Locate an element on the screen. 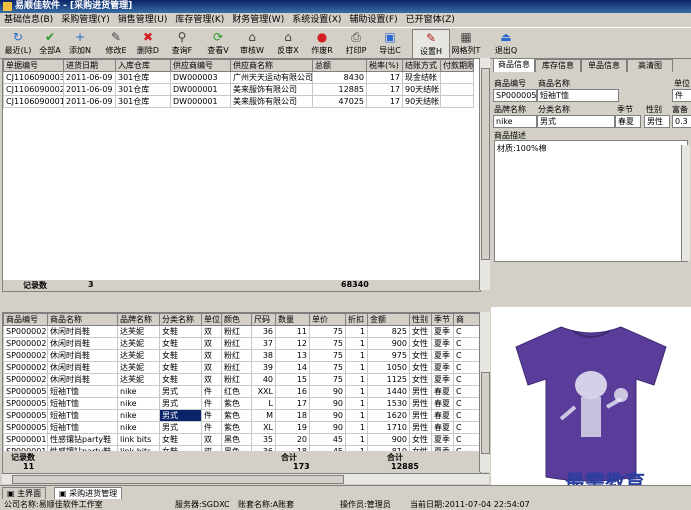 The image size is (691, 510). orders-col-header: 供应商名称 is located at coordinates (271, 65).